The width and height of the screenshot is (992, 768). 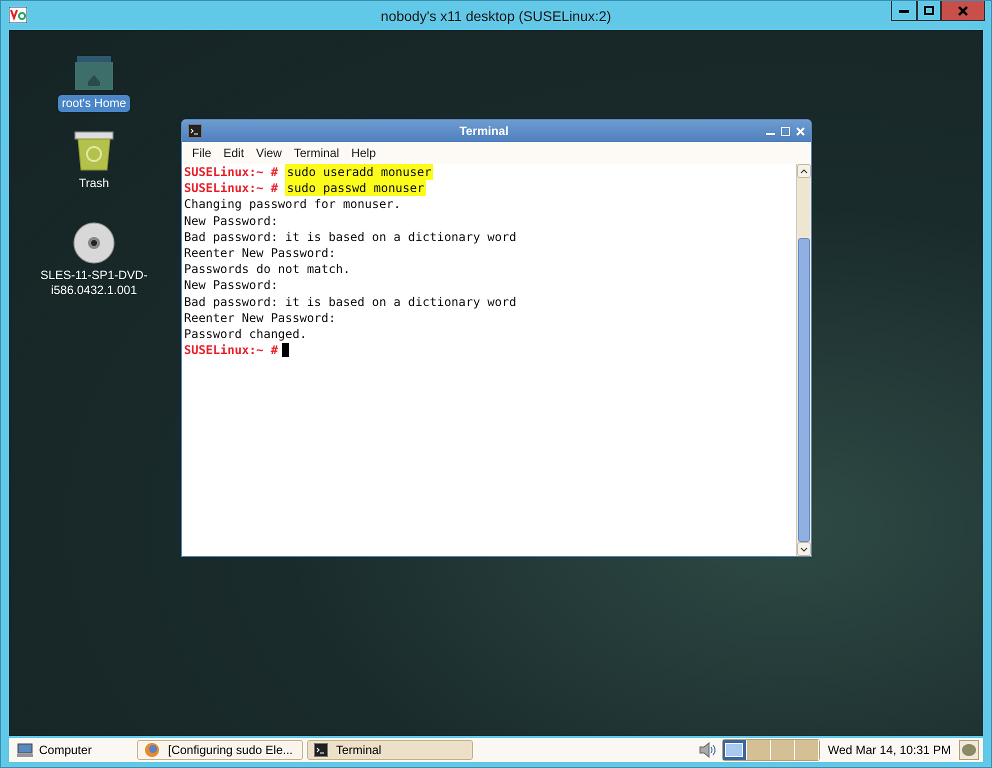 What do you see at coordinates (804, 549) in the screenshot?
I see `chevron-down-icon` at bounding box center [804, 549].